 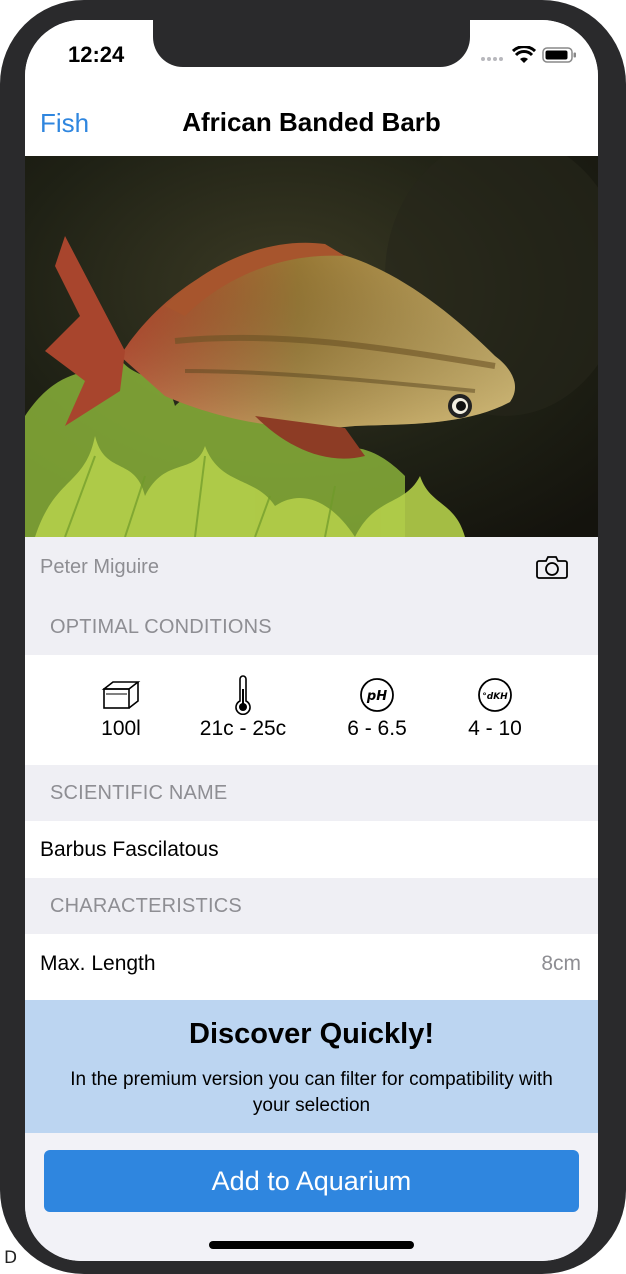 What do you see at coordinates (524, 57) in the screenshot?
I see `wifi-icon` at bounding box center [524, 57].